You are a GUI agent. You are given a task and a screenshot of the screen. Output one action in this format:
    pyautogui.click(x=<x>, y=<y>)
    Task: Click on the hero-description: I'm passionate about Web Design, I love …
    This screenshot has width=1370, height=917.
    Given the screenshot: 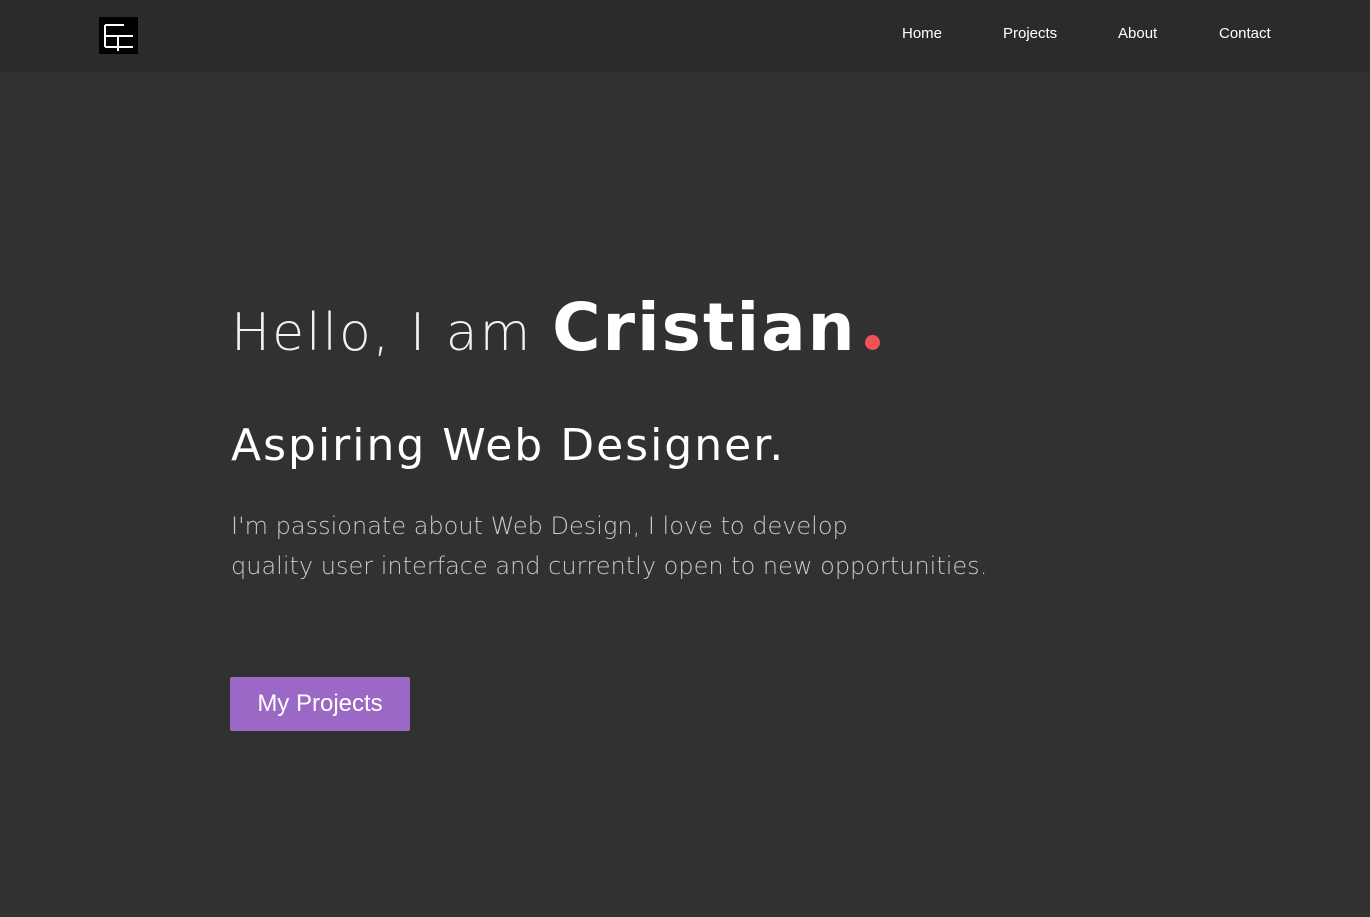 What is the action you would take?
    pyautogui.click(x=609, y=546)
    